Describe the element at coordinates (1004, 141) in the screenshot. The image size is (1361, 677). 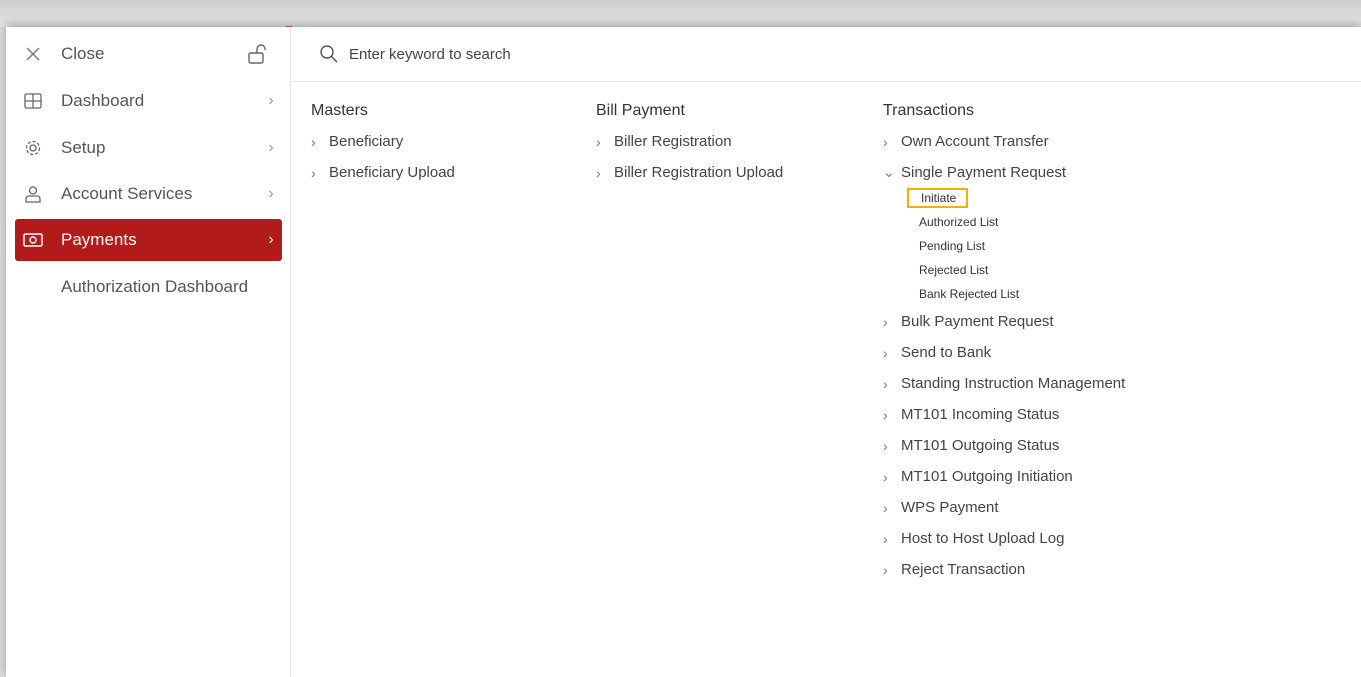
I see `menu-link-own-account-transfer: › Own Account Transfer` at that location.